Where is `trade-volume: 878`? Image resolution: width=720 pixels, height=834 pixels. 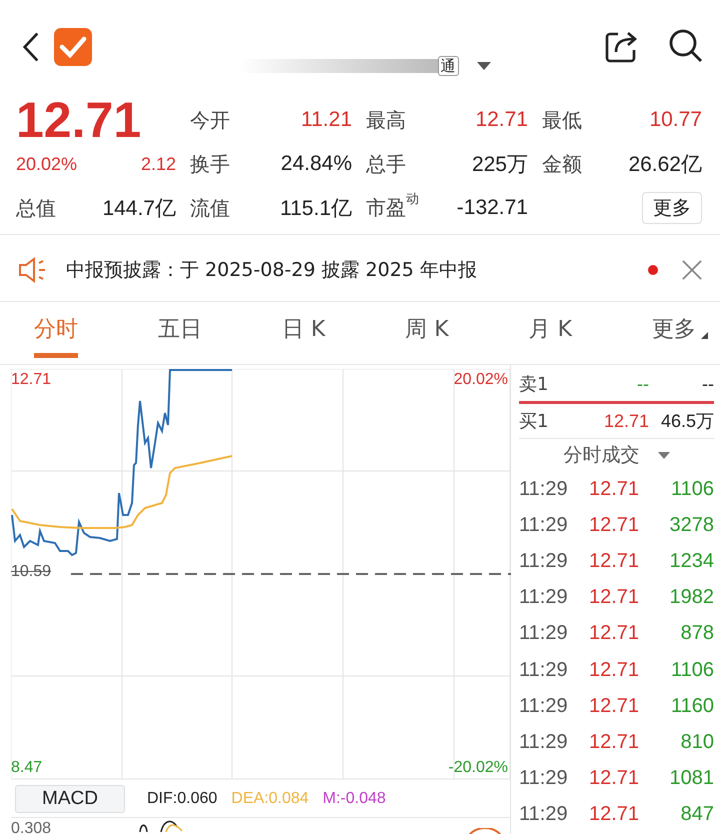
trade-volume: 878 is located at coordinates (697, 634).